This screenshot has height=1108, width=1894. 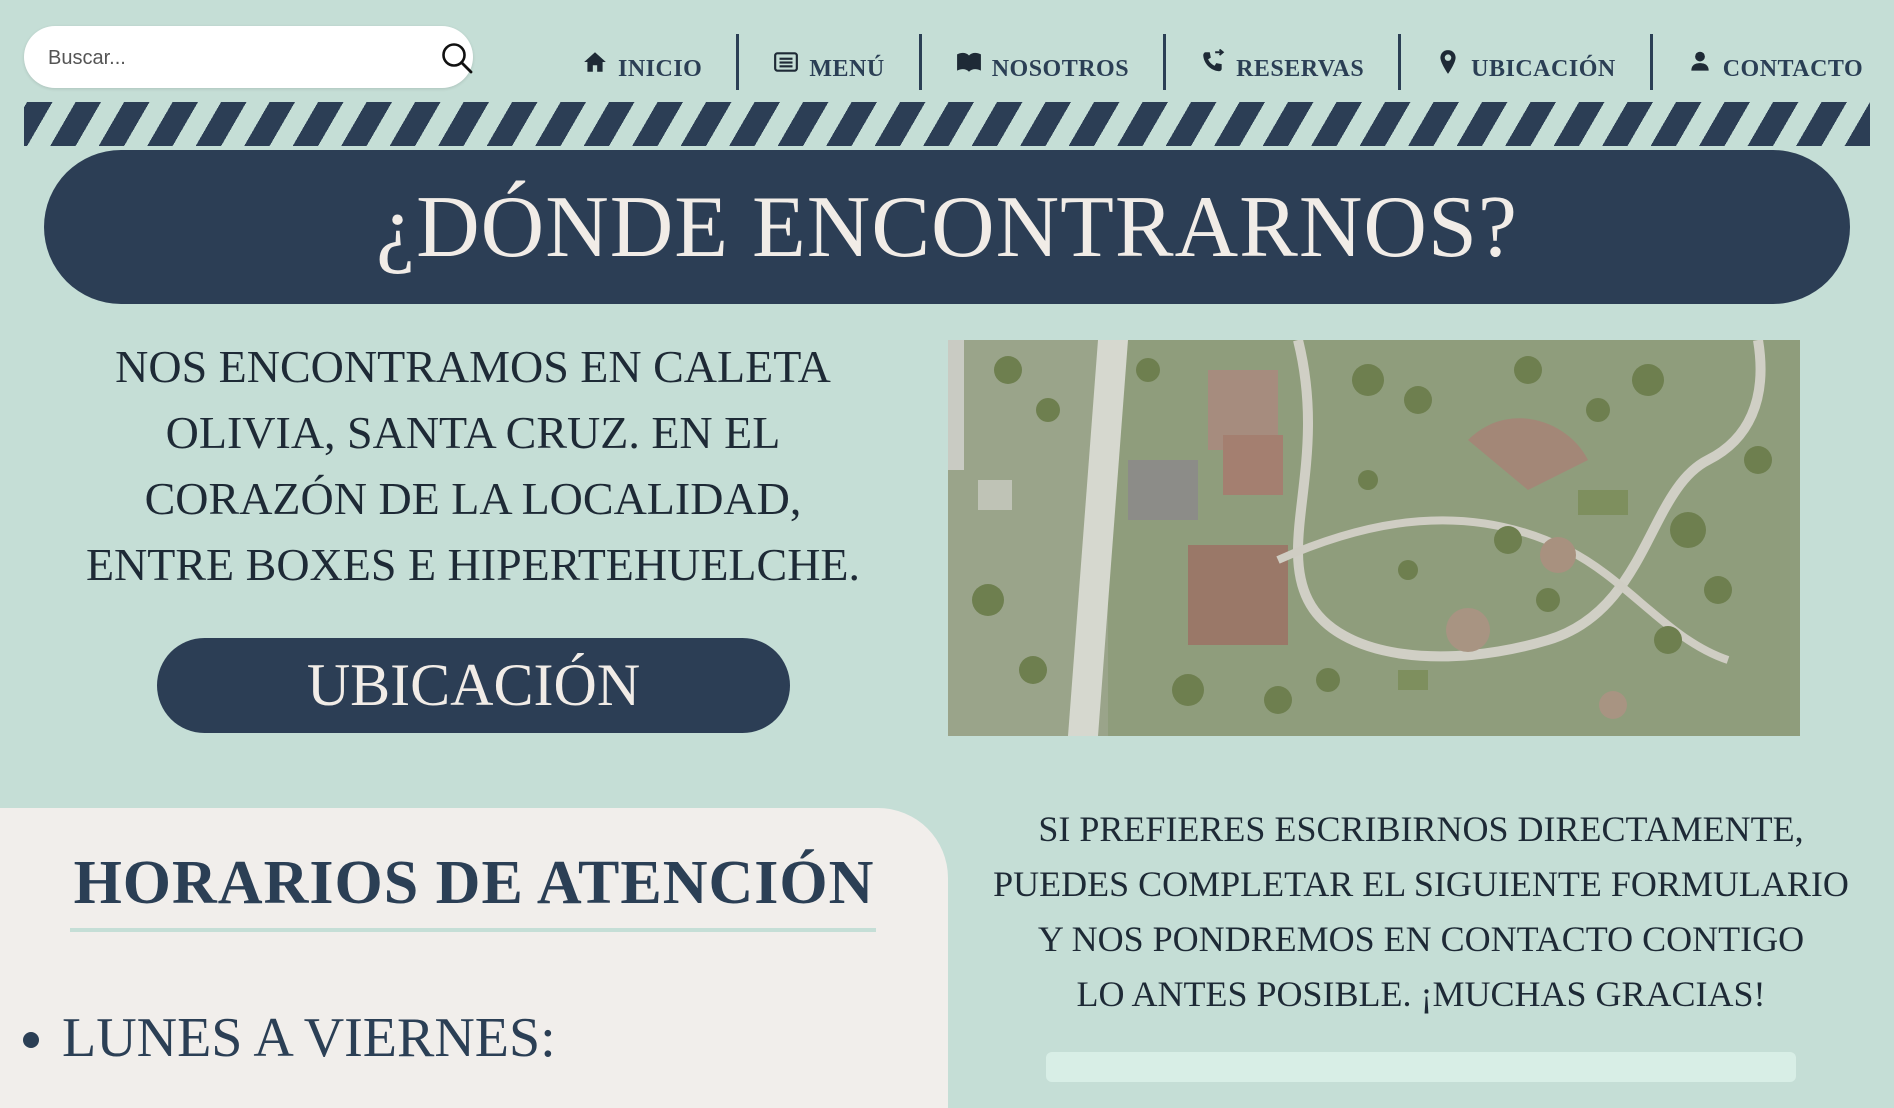 I want to click on location-line: CORAZÓN DE LA LOCALIDAD,, so click(x=473, y=498).